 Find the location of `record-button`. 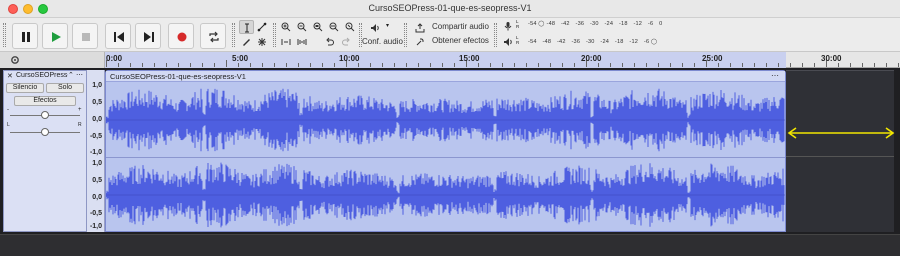

record-button is located at coordinates (181, 36).